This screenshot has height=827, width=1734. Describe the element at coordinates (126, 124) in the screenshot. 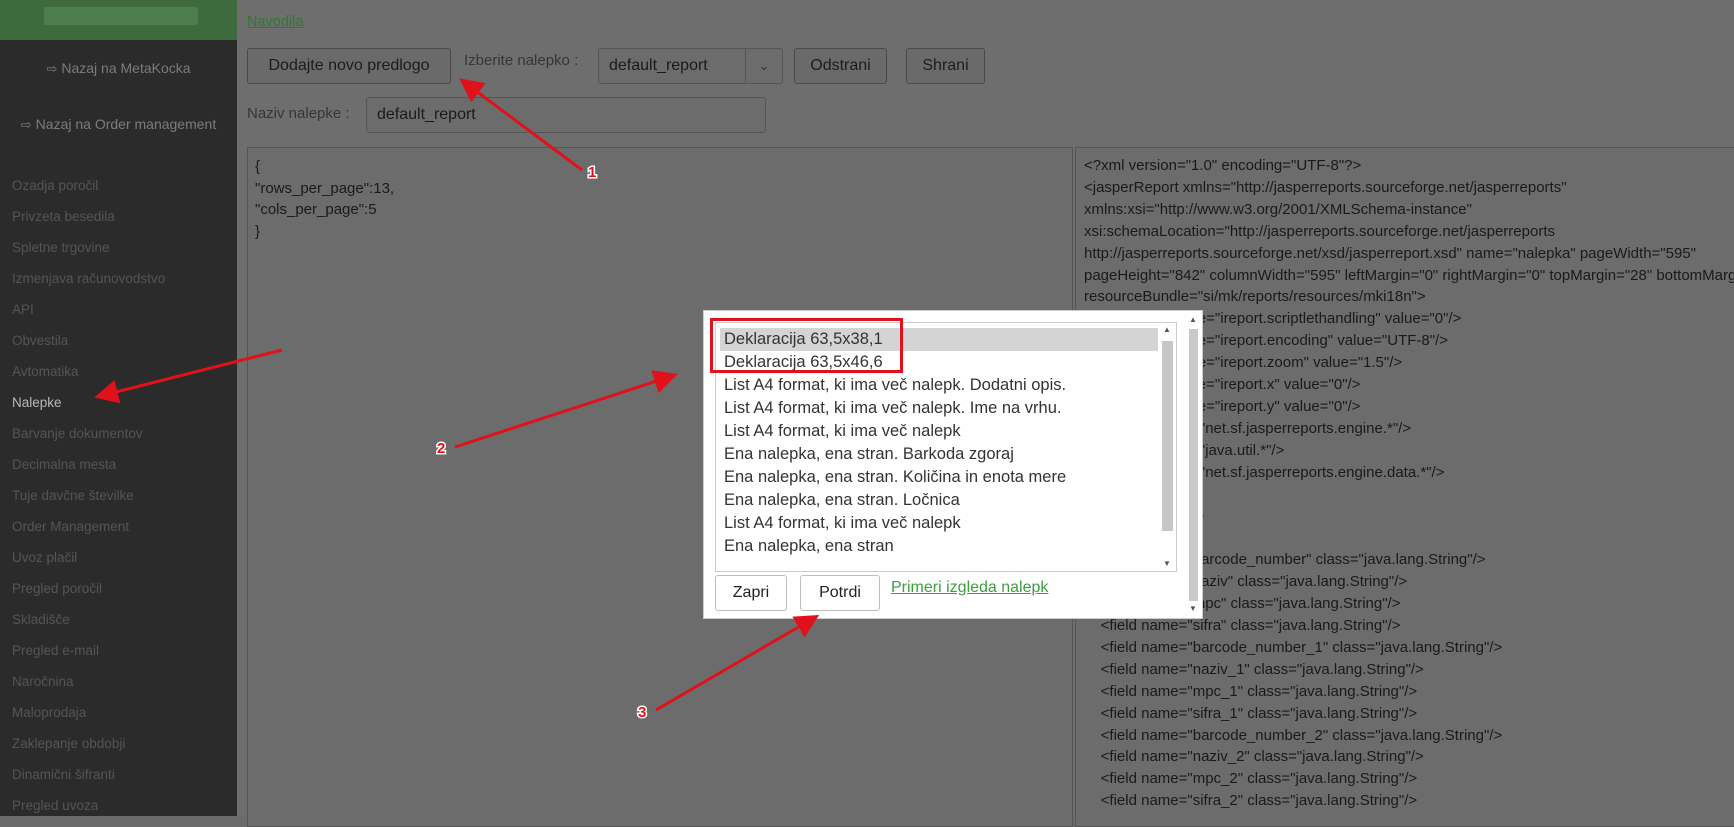

I see `back-link-label: Nazaj na Order management` at that location.